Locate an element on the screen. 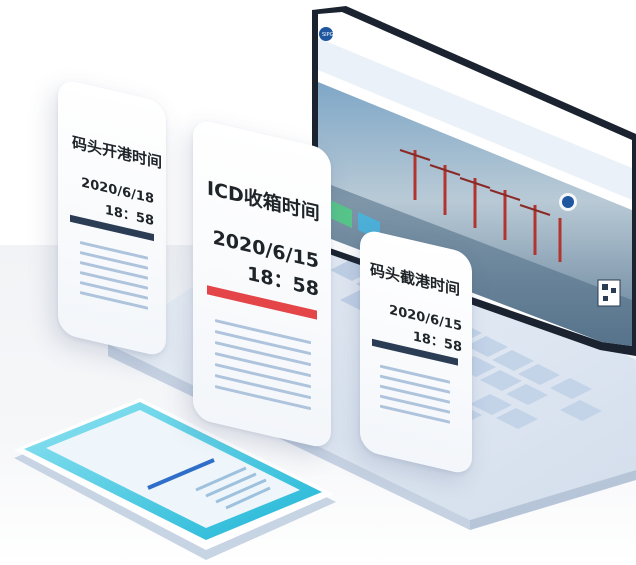 This screenshot has height=565, width=636. svg-text: SIPG is located at coordinates (328, 35).